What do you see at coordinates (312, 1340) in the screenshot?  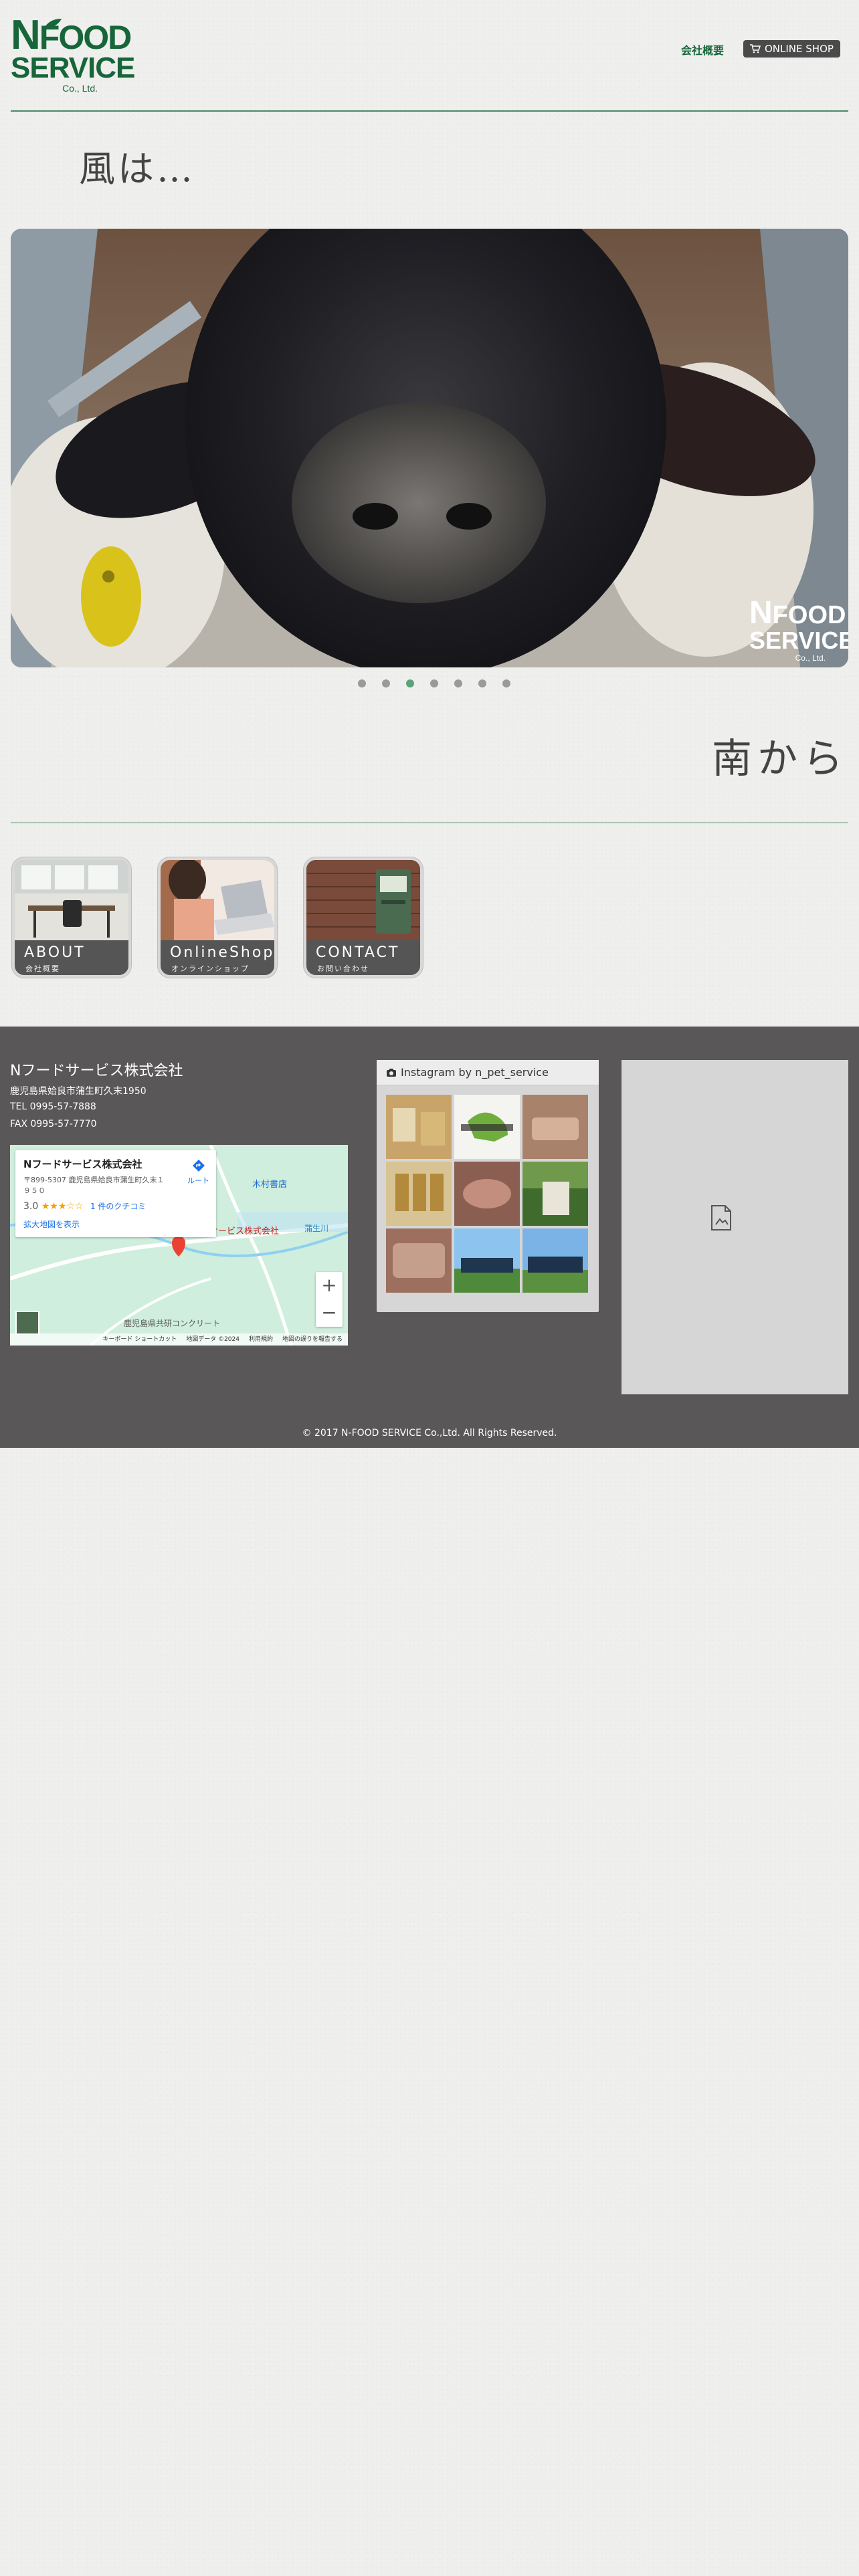 I see `map-report-link: 地図の誤りを報告する` at bounding box center [312, 1340].